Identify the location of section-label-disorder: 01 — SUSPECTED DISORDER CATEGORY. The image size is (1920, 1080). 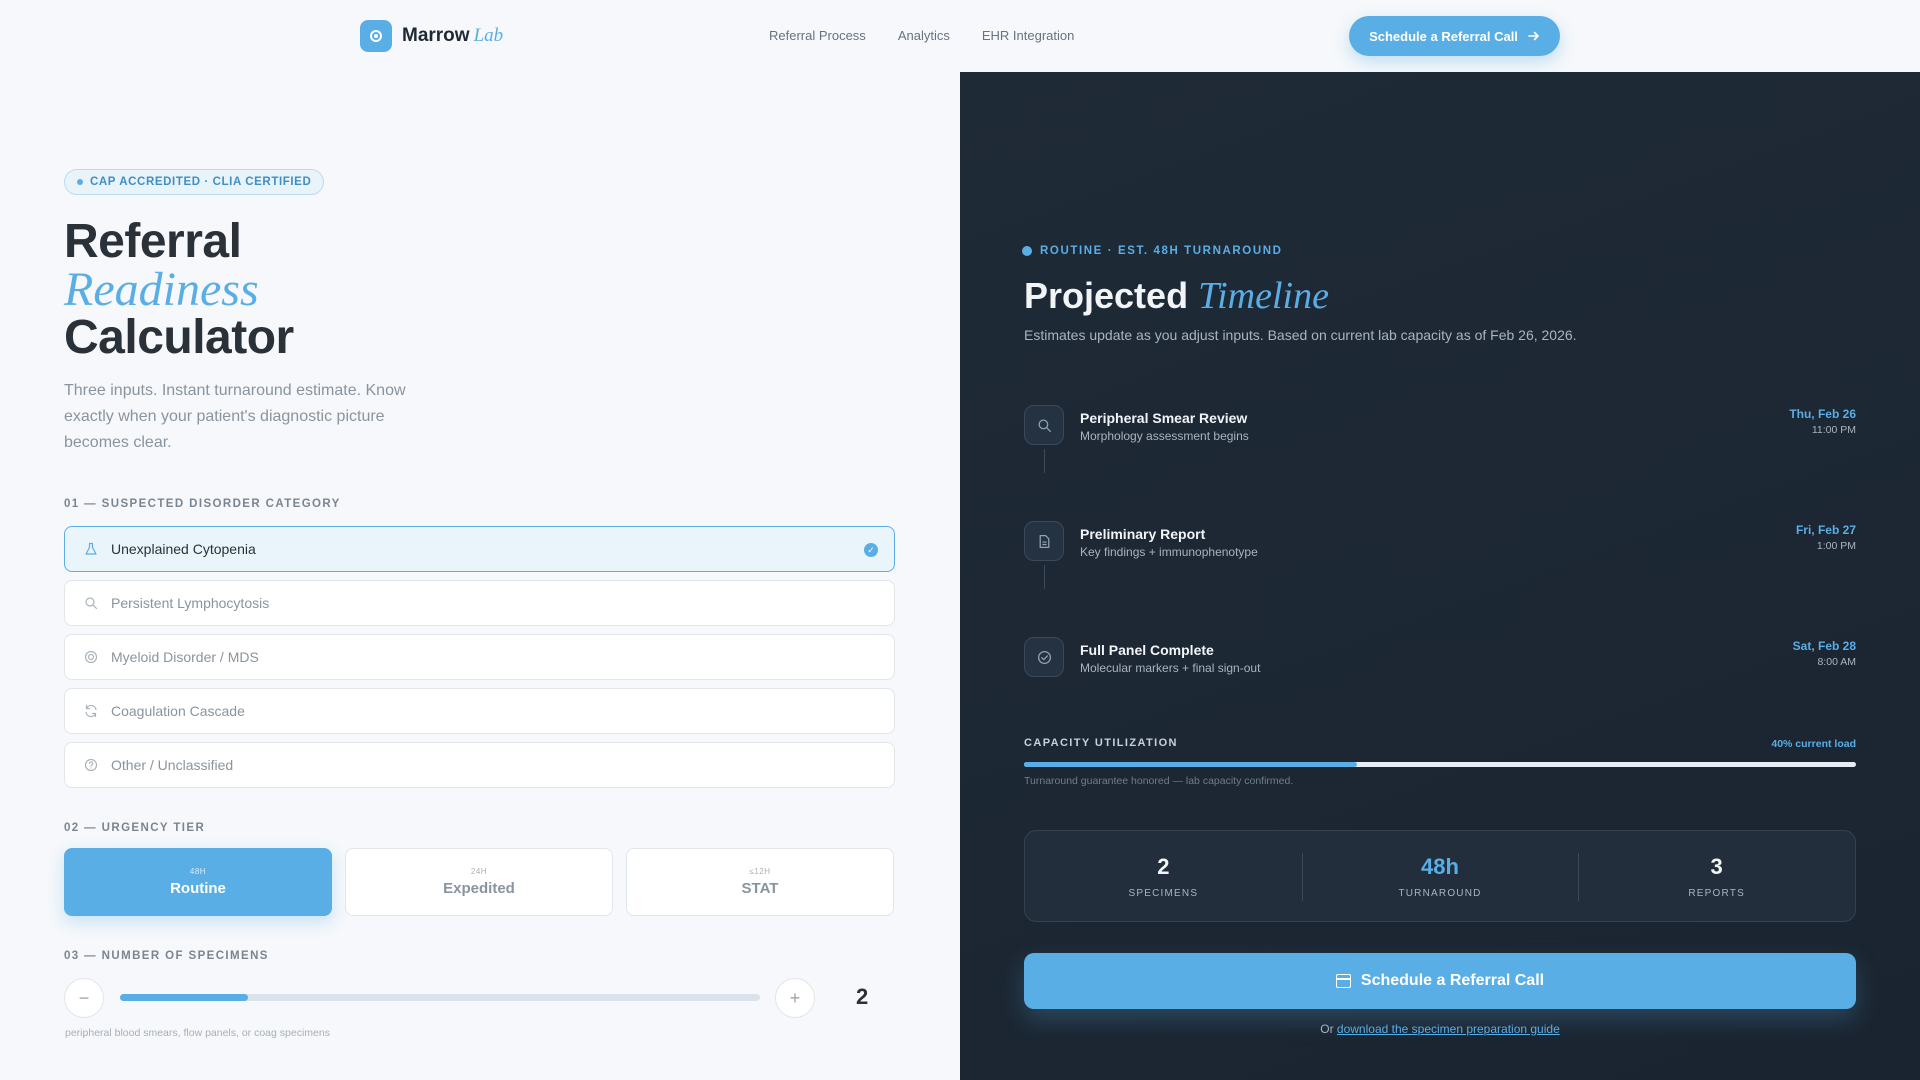
(202, 504).